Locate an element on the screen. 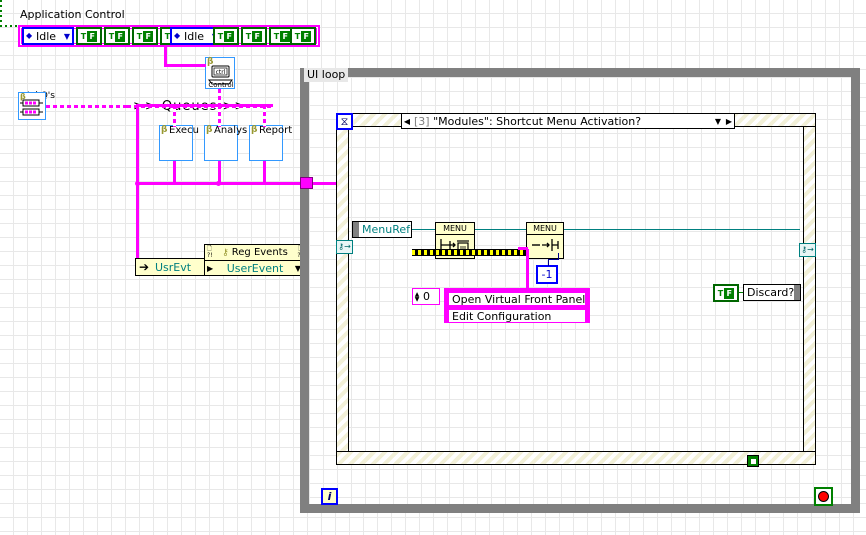 The height and width of the screenshot is (535, 866). event-data-node-right: ⚷→ is located at coordinates (807, 250).